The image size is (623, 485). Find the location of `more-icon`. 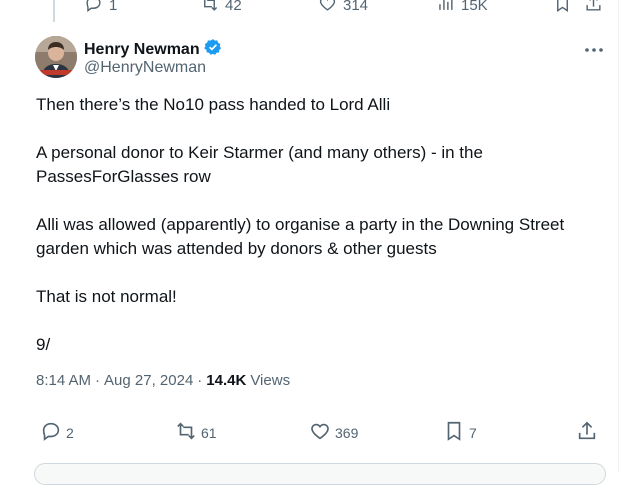

more-icon is located at coordinates (594, 47).